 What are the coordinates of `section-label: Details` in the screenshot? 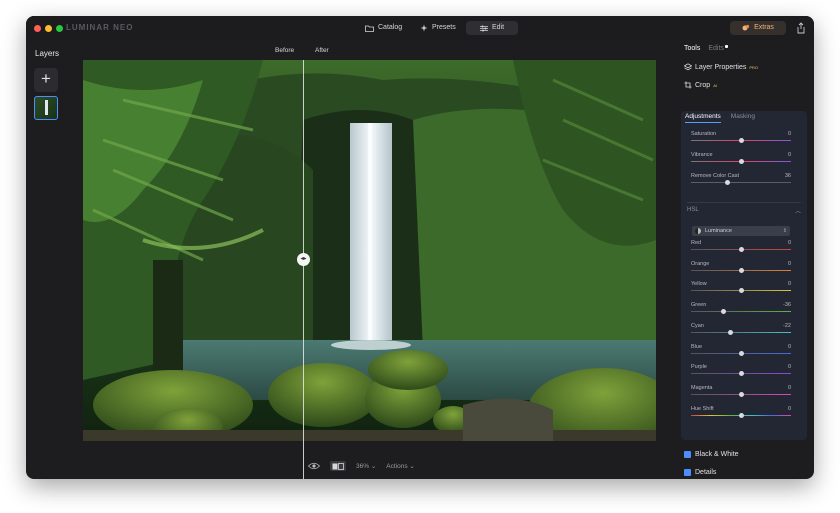 It's located at (706, 472).